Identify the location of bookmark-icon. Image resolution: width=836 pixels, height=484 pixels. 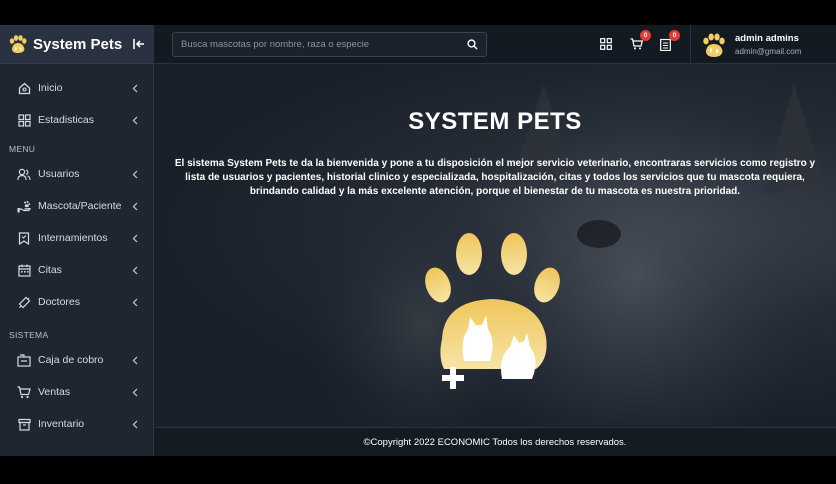
(24, 238).